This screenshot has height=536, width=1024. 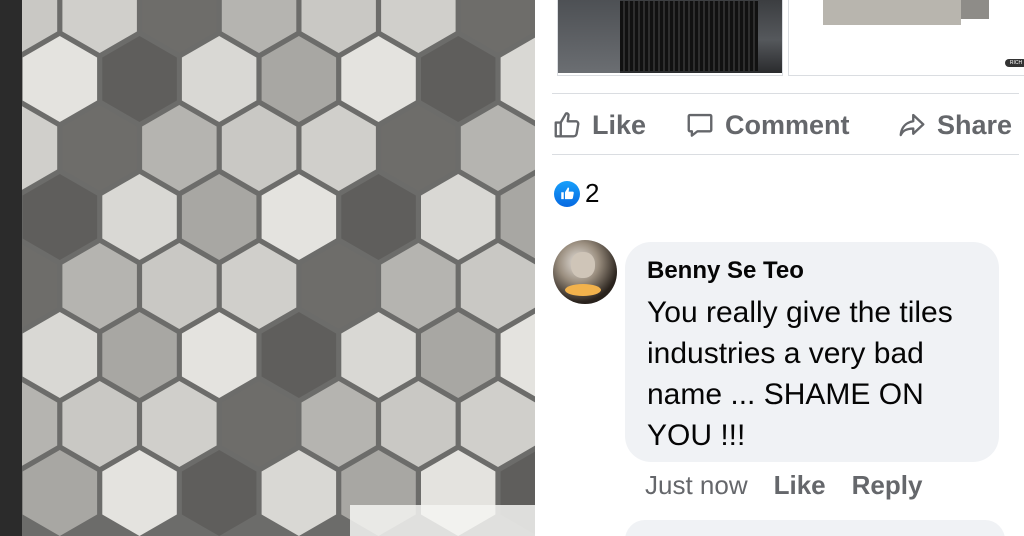 I want to click on like-button-label: Like, so click(x=619, y=124).